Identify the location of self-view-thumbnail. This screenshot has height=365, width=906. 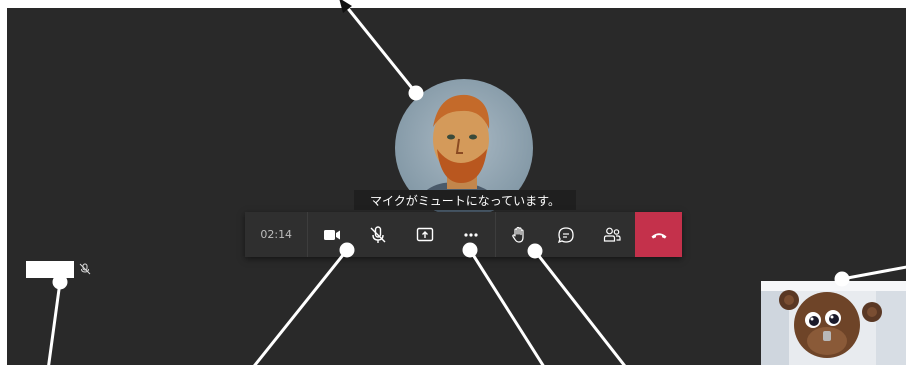
(833, 323).